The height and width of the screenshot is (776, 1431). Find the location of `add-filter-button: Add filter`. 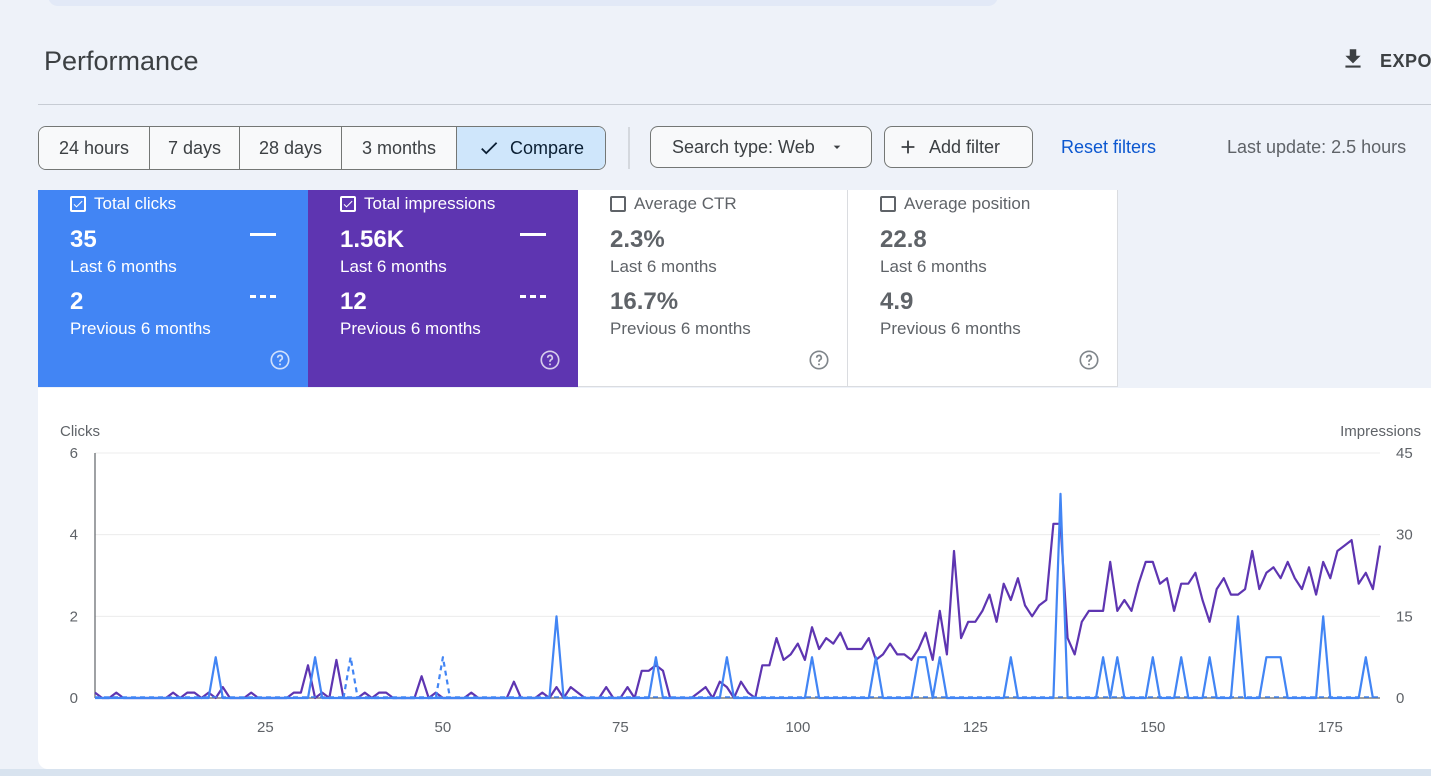

add-filter-button: Add filter is located at coordinates (958, 147).